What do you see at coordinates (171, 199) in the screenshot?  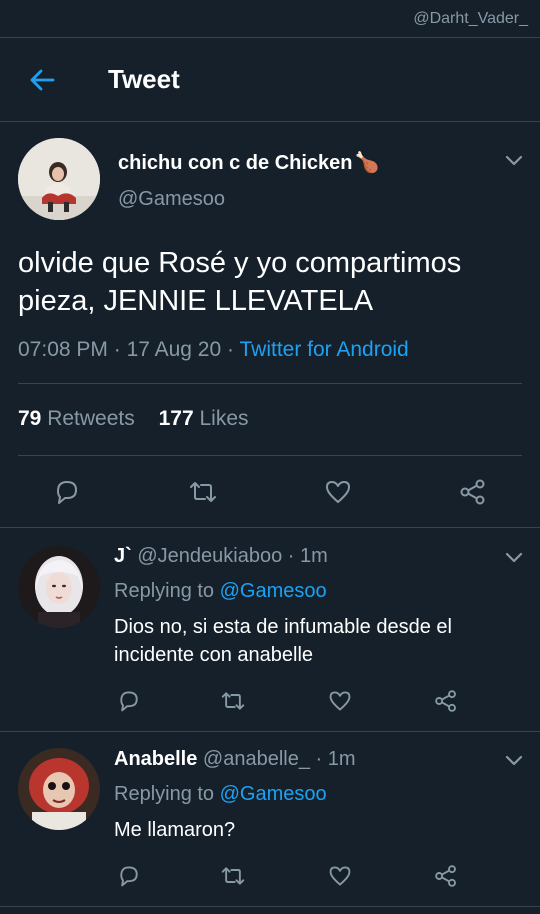 I see `author-handle: @Gamesoo` at bounding box center [171, 199].